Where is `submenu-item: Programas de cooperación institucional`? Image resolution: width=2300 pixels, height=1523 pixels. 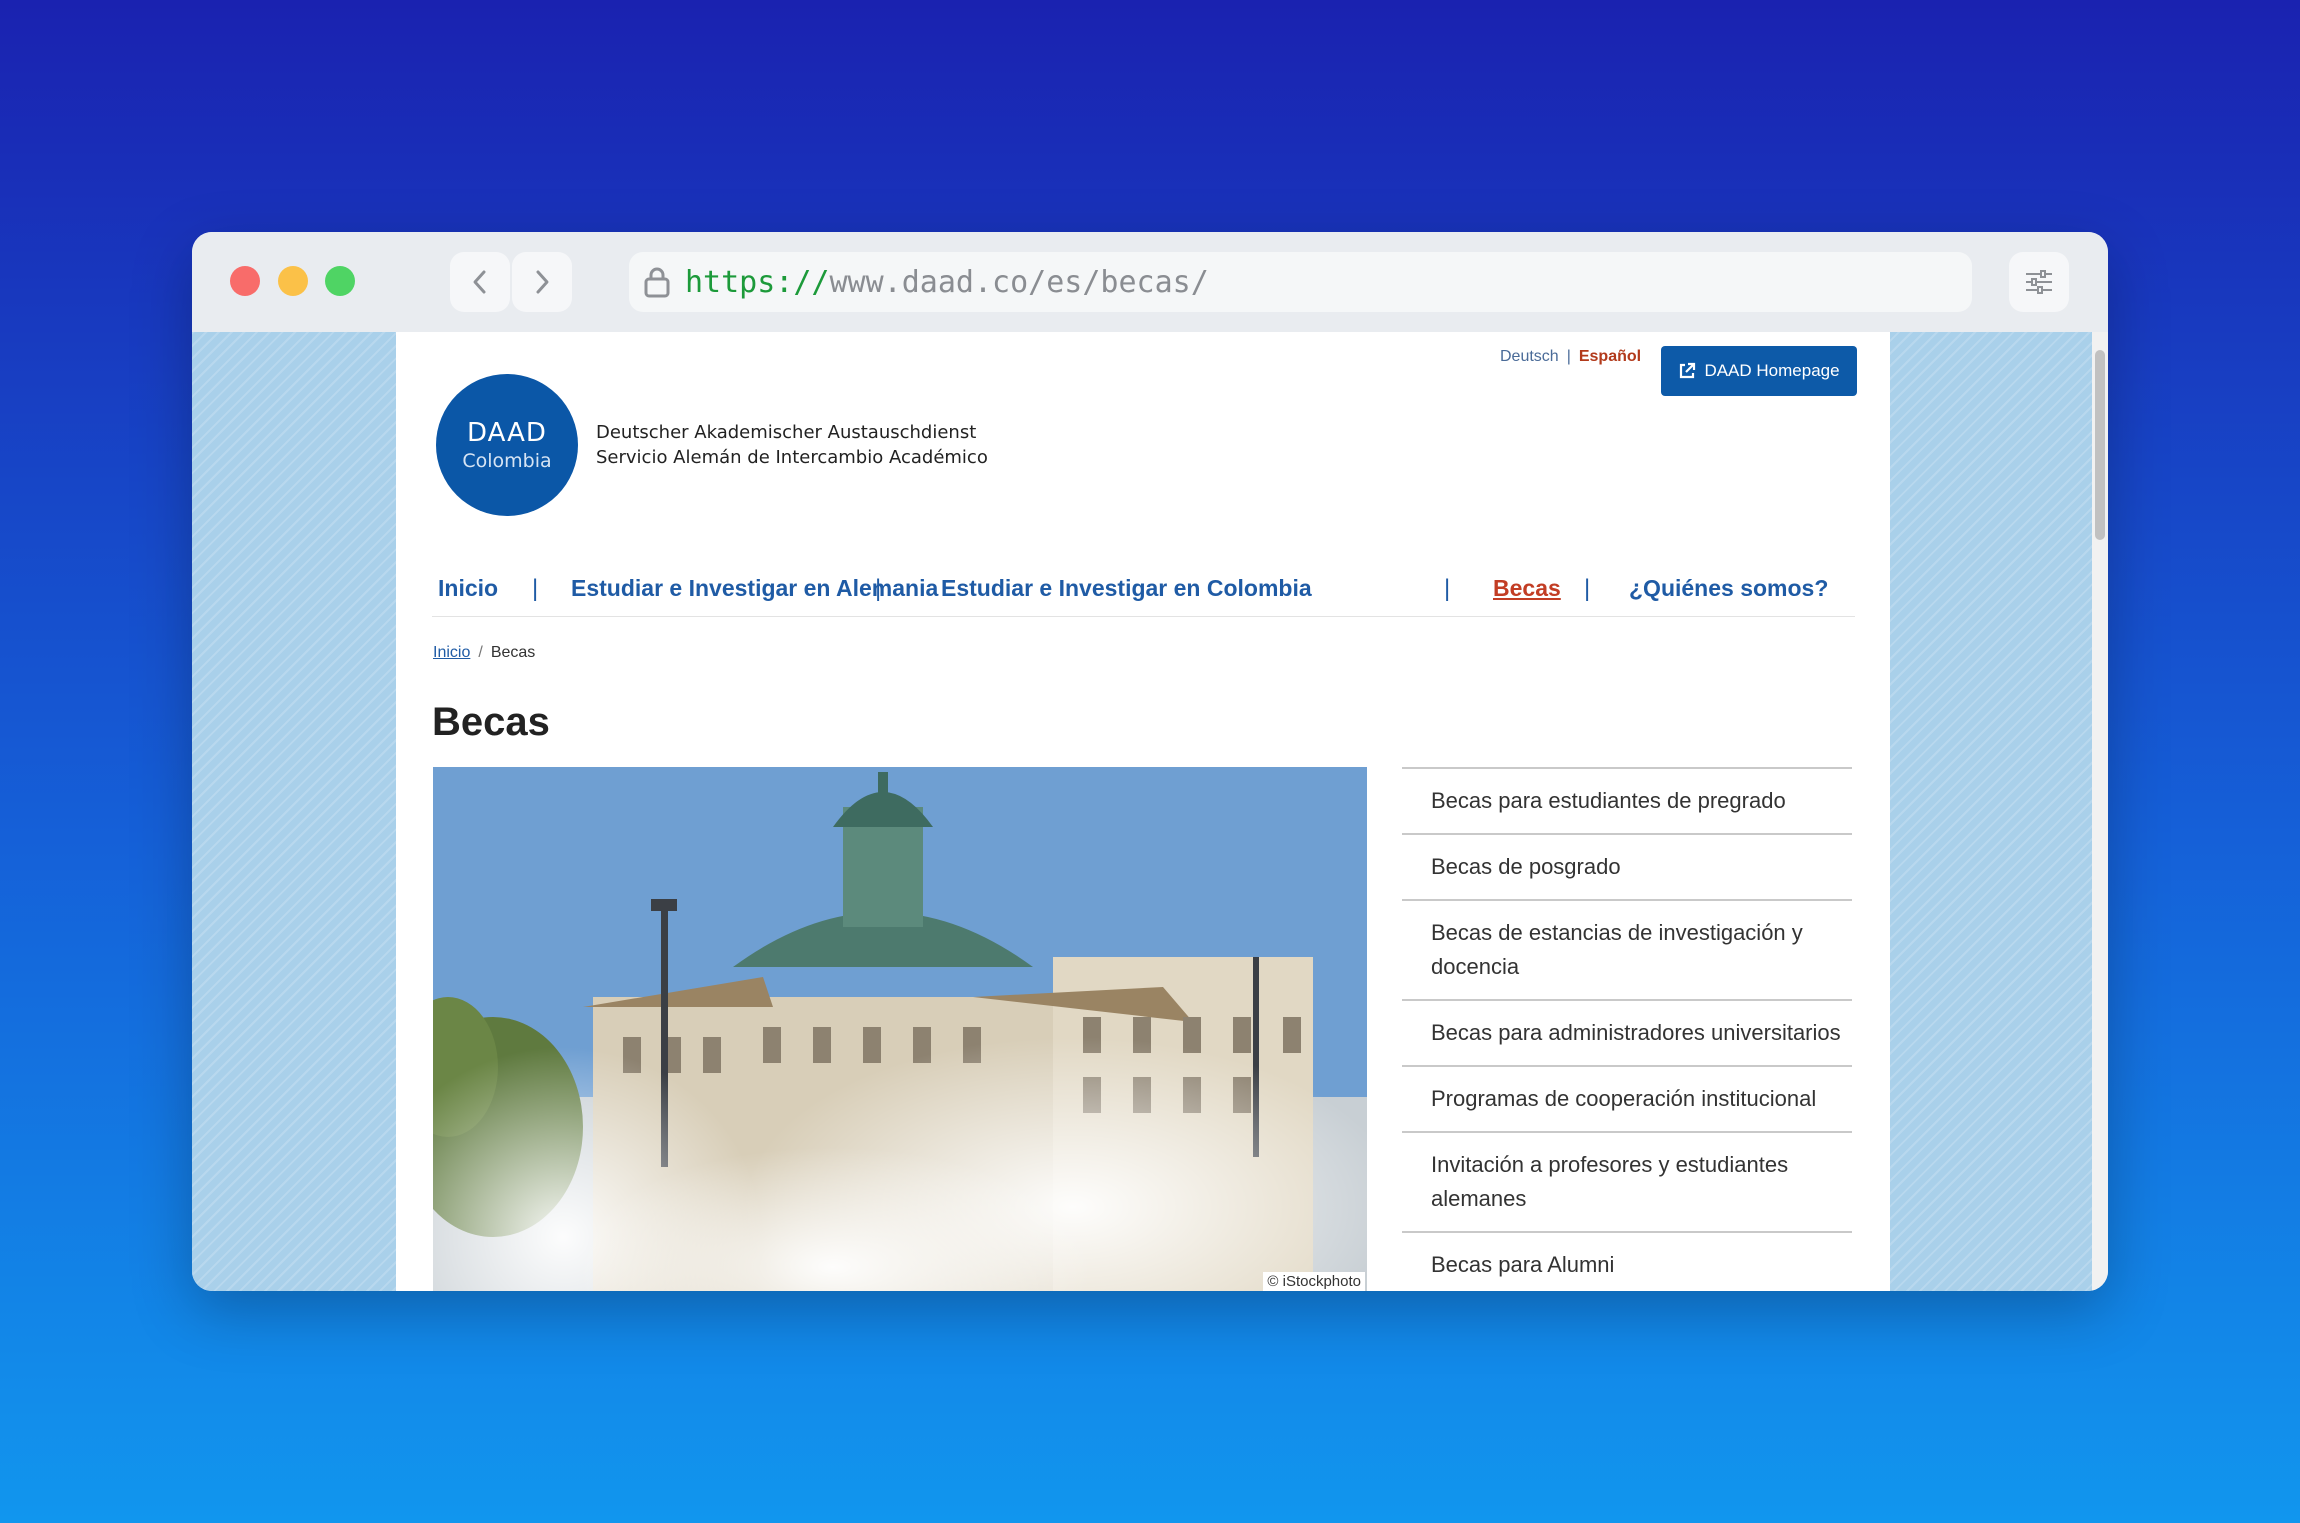 submenu-item: Programas de cooperación institucional is located at coordinates (1627, 1098).